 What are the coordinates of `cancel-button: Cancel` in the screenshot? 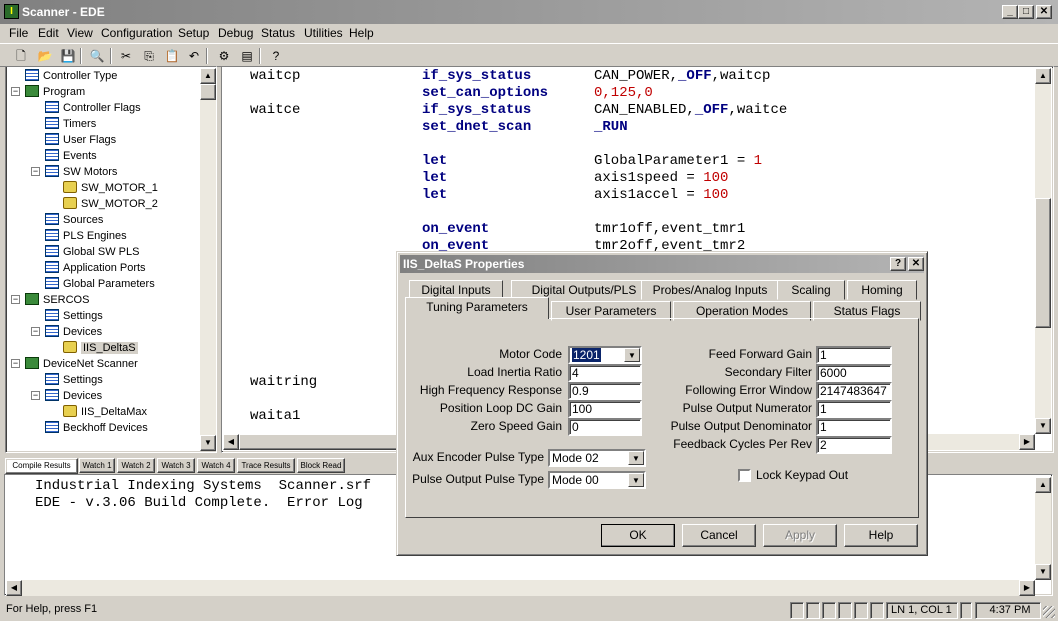 It's located at (719, 535).